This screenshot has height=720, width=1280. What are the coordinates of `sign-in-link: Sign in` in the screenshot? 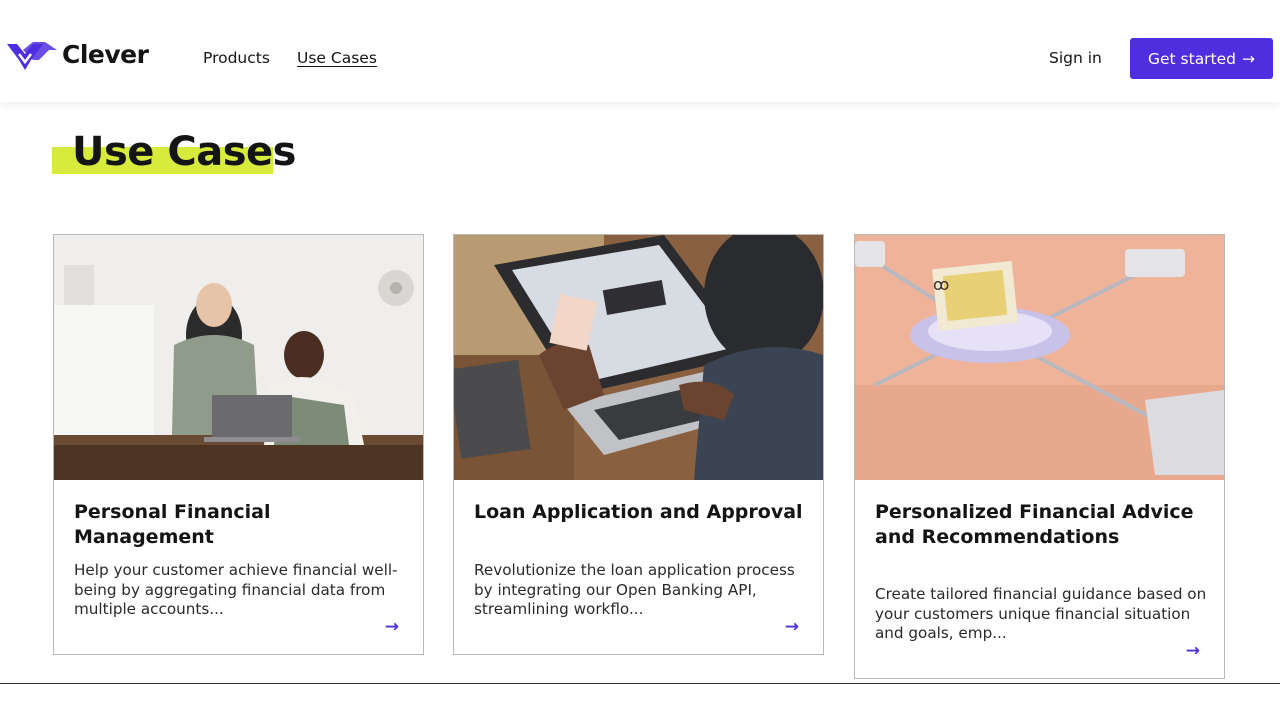 It's located at (1075, 58).